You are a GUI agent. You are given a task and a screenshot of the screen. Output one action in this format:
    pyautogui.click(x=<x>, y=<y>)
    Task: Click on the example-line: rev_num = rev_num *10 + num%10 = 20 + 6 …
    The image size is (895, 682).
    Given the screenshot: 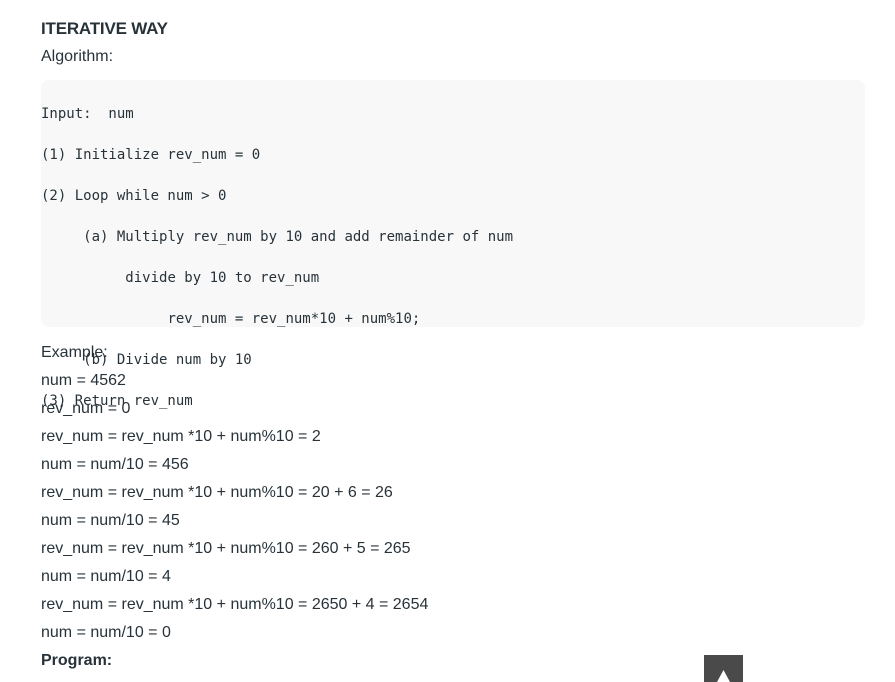 What is the action you would take?
    pyautogui.click(x=217, y=492)
    